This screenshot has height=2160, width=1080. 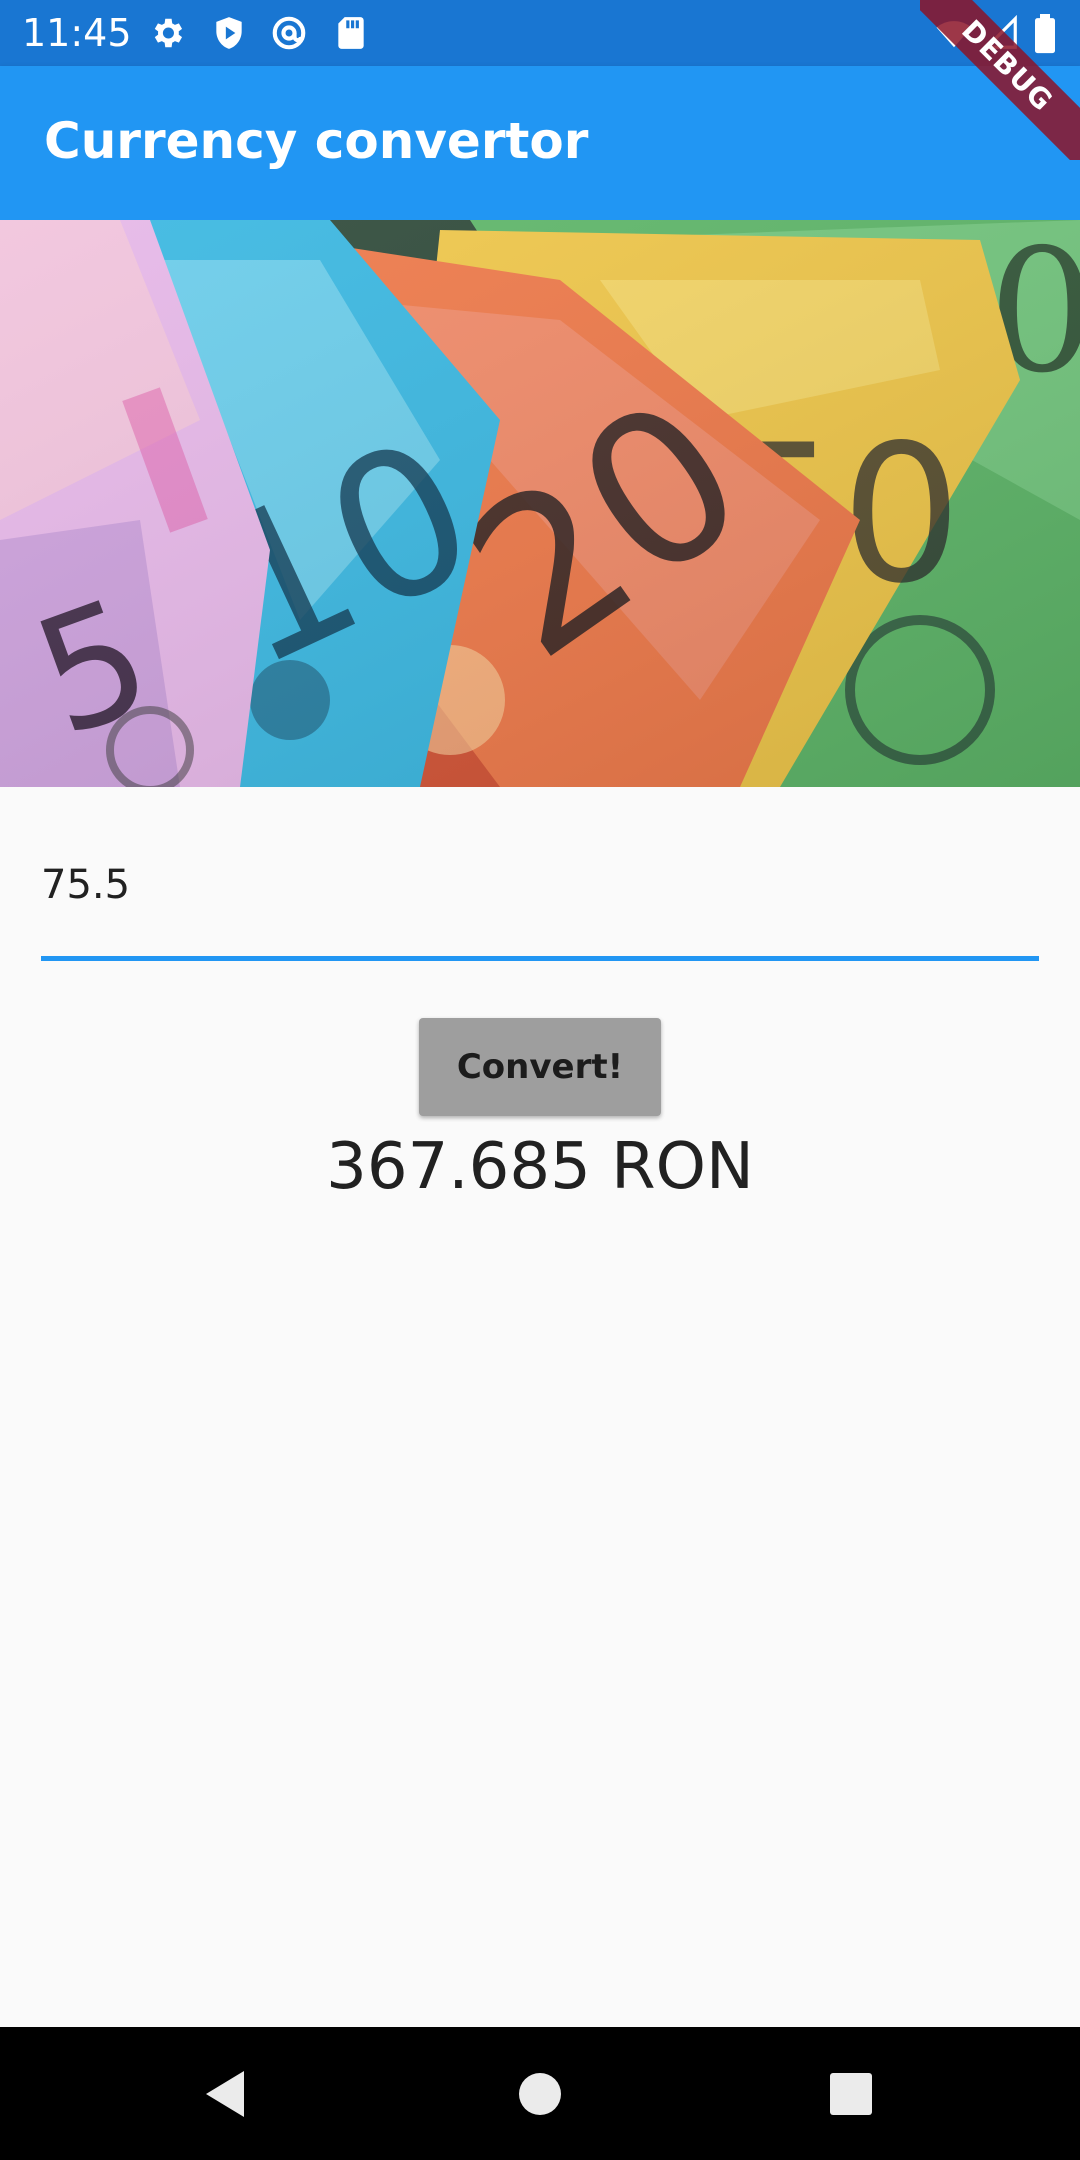 I want to click on conversion-result: 367.685 RON, so click(x=540, y=1167).